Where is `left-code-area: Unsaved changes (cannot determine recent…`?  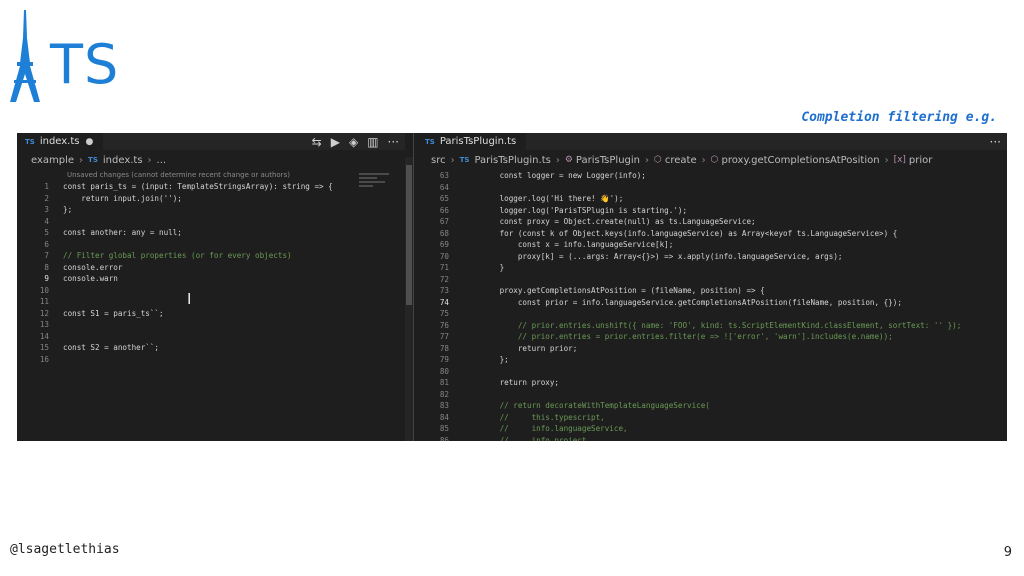 left-code-area: Unsaved changes (cannot determine recent… is located at coordinates (211, 267).